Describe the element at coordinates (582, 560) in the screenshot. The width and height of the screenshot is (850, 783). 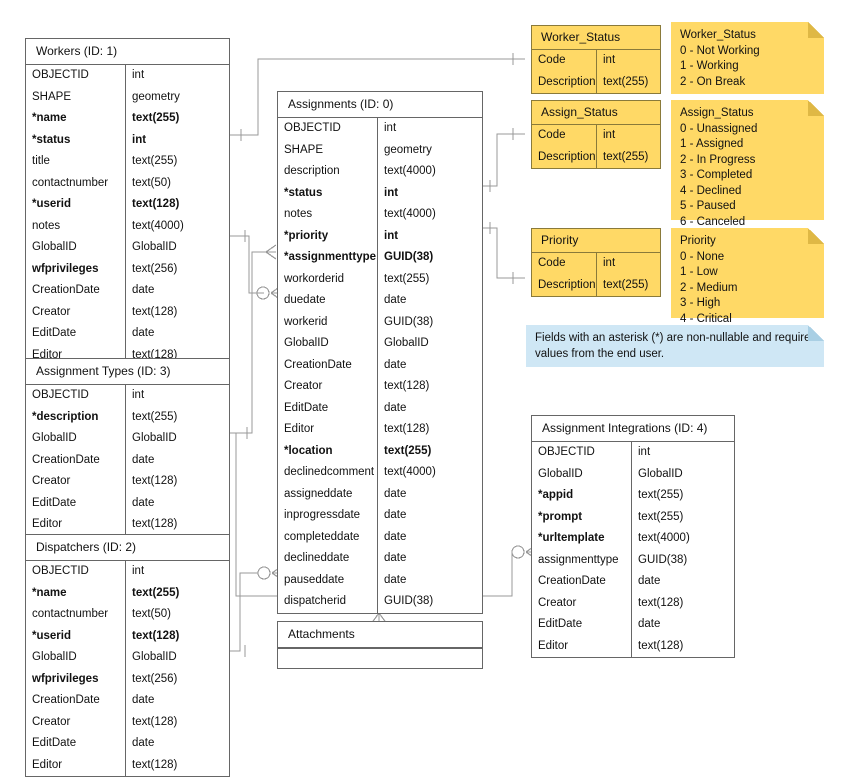
I see `field-name: assignmenttype` at that location.